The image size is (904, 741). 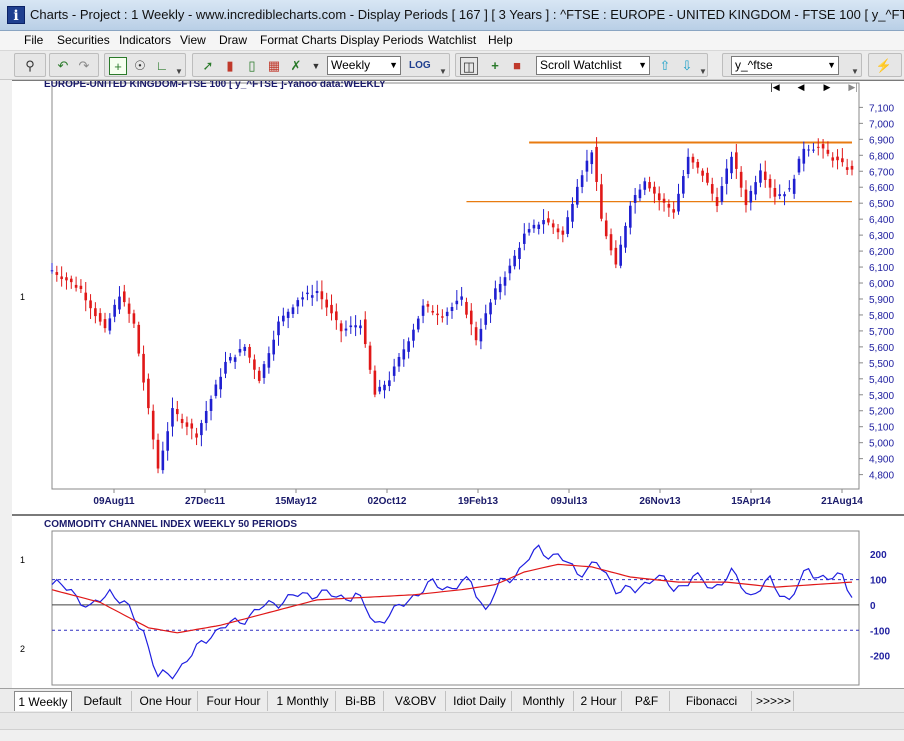 What do you see at coordinates (162, 66) in the screenshot?
I see `line-tool-icon: ∟` at bounding box center [162, 66].